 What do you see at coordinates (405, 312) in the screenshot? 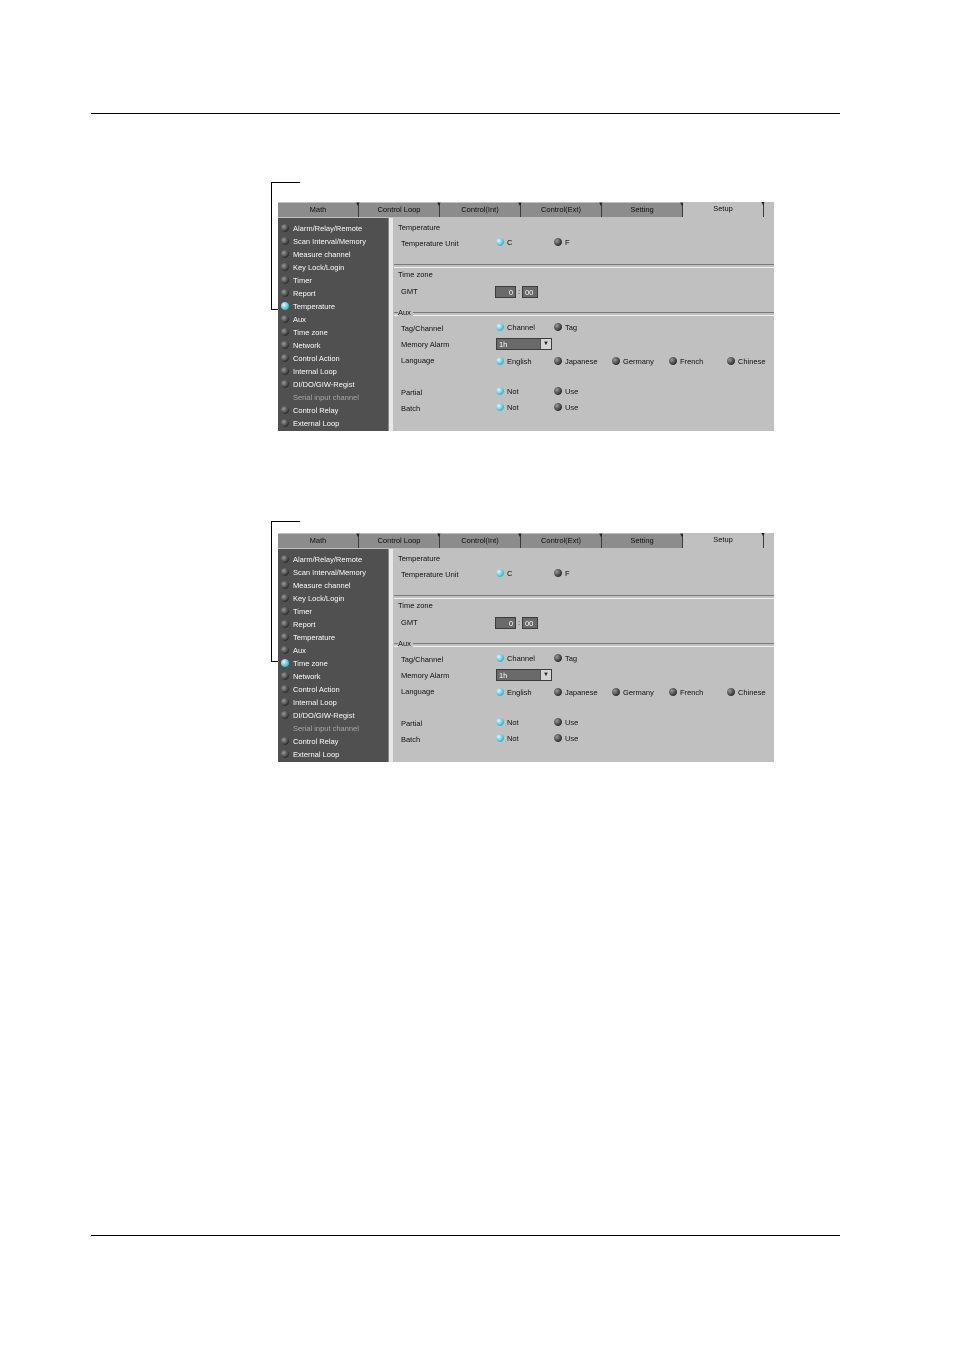
I see `group-title-aux: Aux` at bounding box center [405, 312].